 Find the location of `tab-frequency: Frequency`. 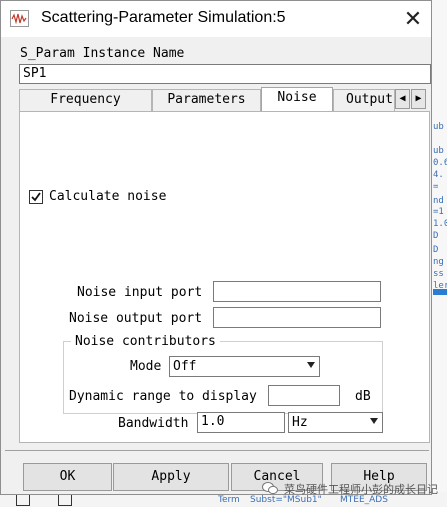

tab-frequency: Frequency is located at coordinates (85, 100).